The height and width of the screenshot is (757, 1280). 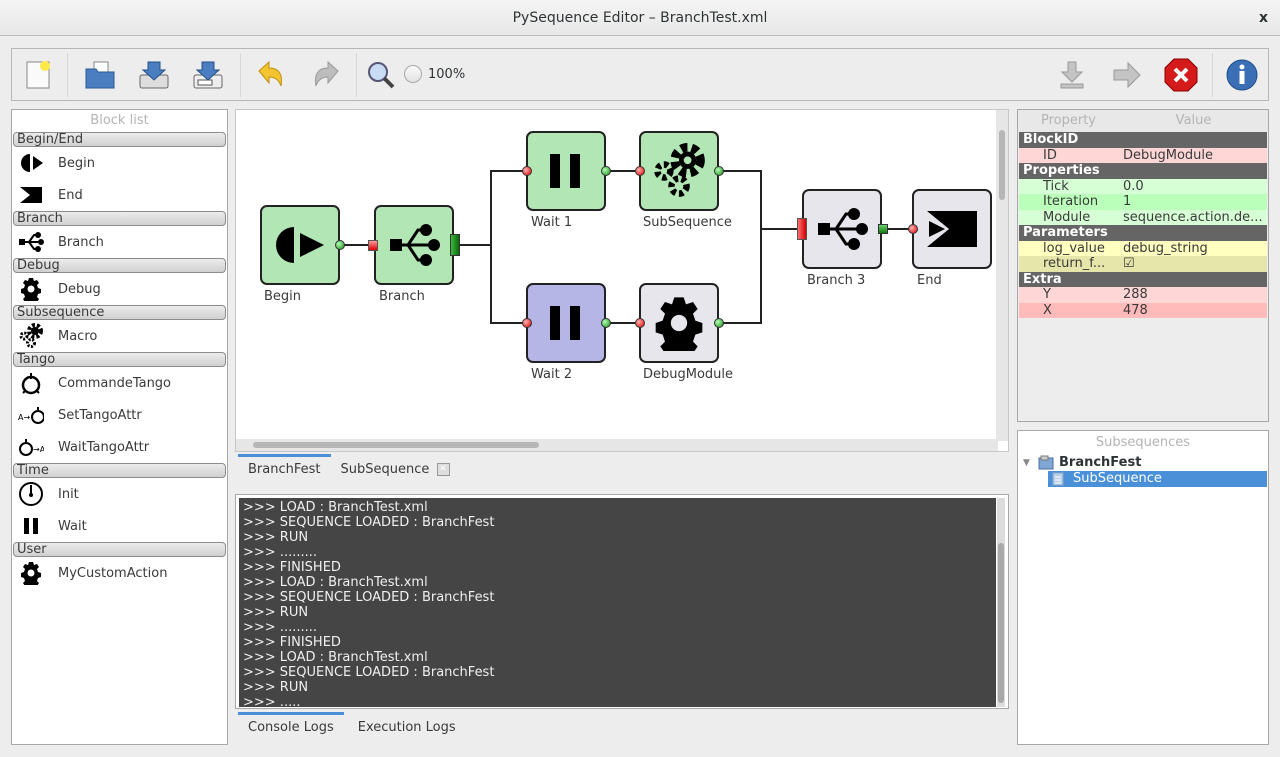 What do you see at coordinates (1056, 186) in the screenshot?
I see `property-key: Tick` at bounding box center [1056, 186].